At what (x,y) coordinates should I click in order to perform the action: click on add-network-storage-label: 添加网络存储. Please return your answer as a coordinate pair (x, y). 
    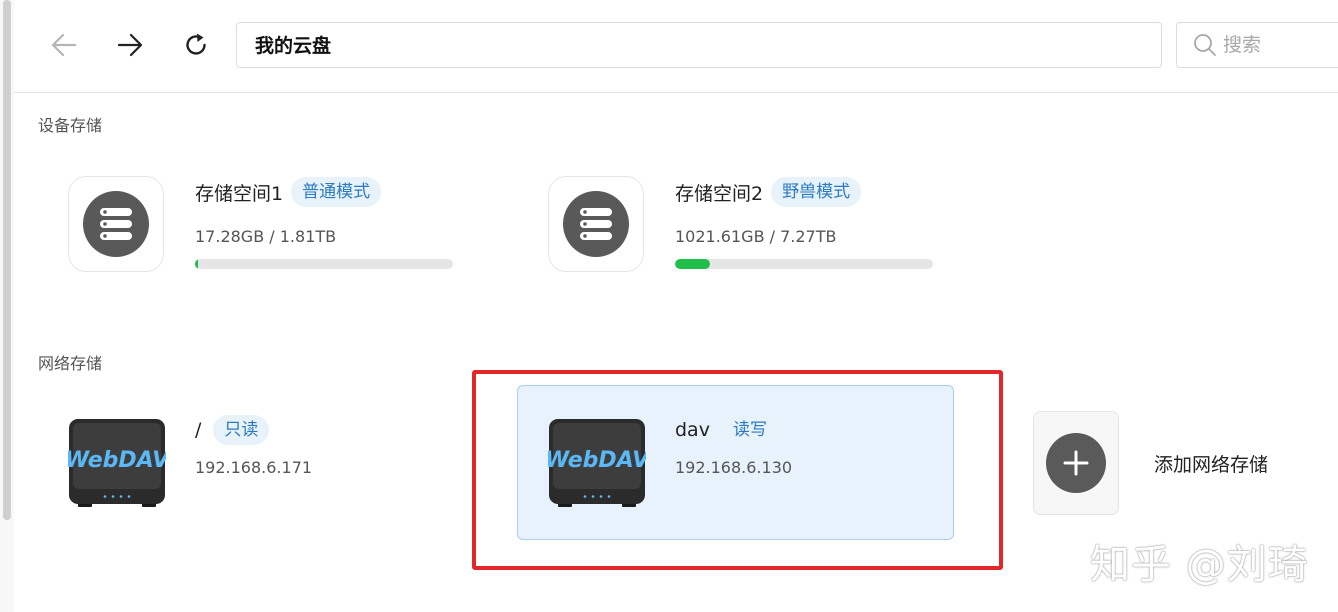
    Looking at the image, I should click on (1211, 463).